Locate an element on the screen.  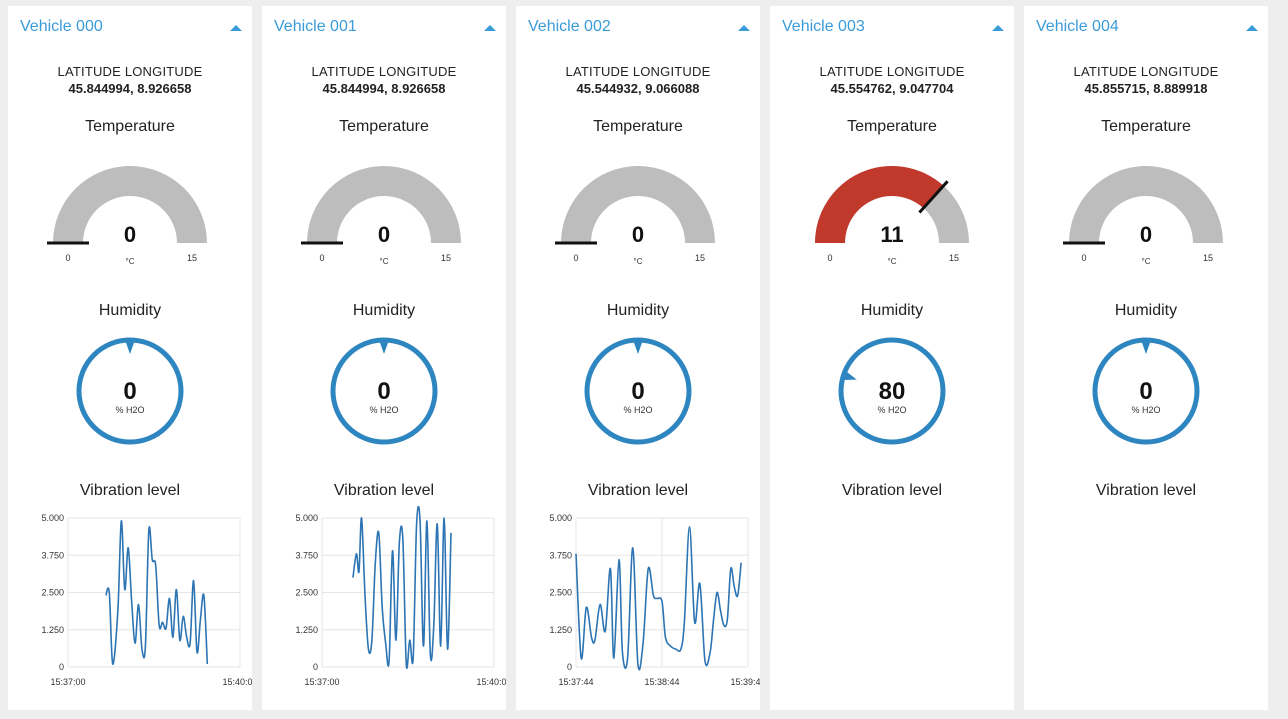
temperature-gauge: 11 °C 0 15 is located at coordinates (892, 216).